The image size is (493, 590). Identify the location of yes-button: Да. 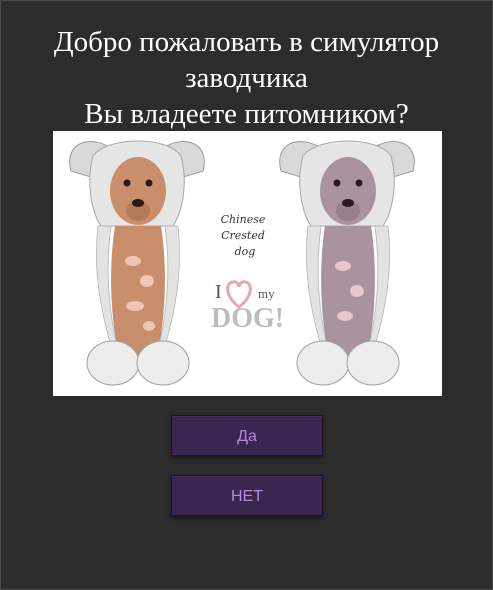
(247, 435).